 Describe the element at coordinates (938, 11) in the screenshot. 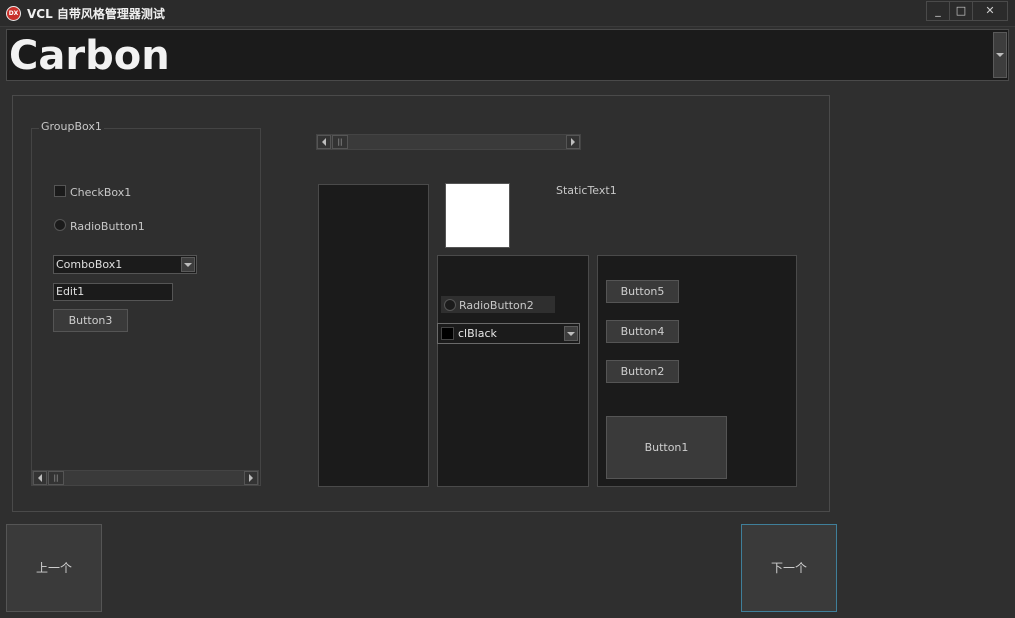

I see `minimize-button: _` at that location.